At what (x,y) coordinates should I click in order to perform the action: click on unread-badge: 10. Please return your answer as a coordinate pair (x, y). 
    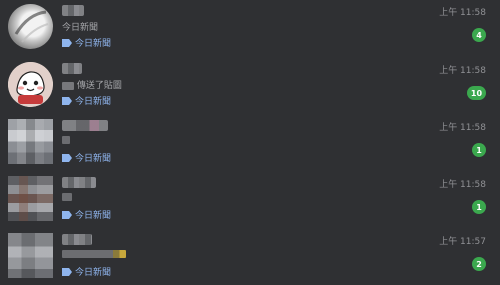
    Looking at the image, I should click on (476, 93).